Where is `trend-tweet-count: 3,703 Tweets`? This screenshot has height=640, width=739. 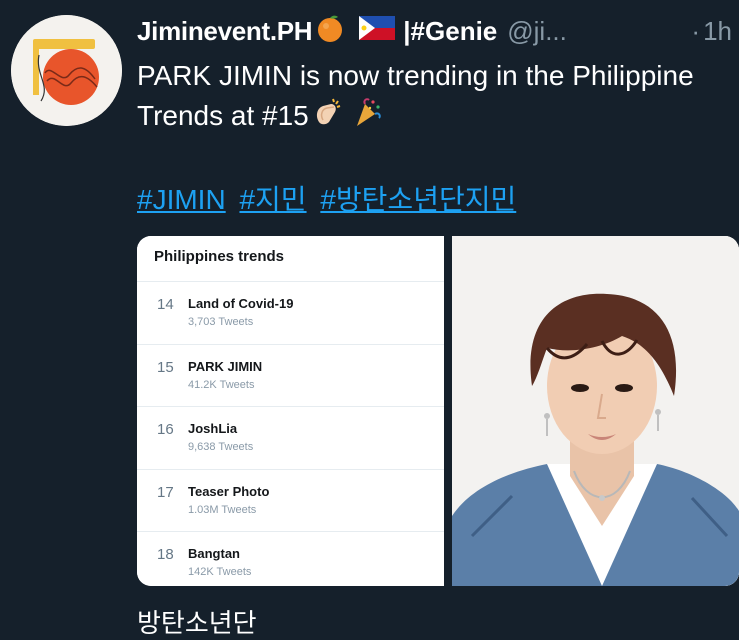 trend-tweet-count: 3,703 Tweets is located at coordinates (221, 322).